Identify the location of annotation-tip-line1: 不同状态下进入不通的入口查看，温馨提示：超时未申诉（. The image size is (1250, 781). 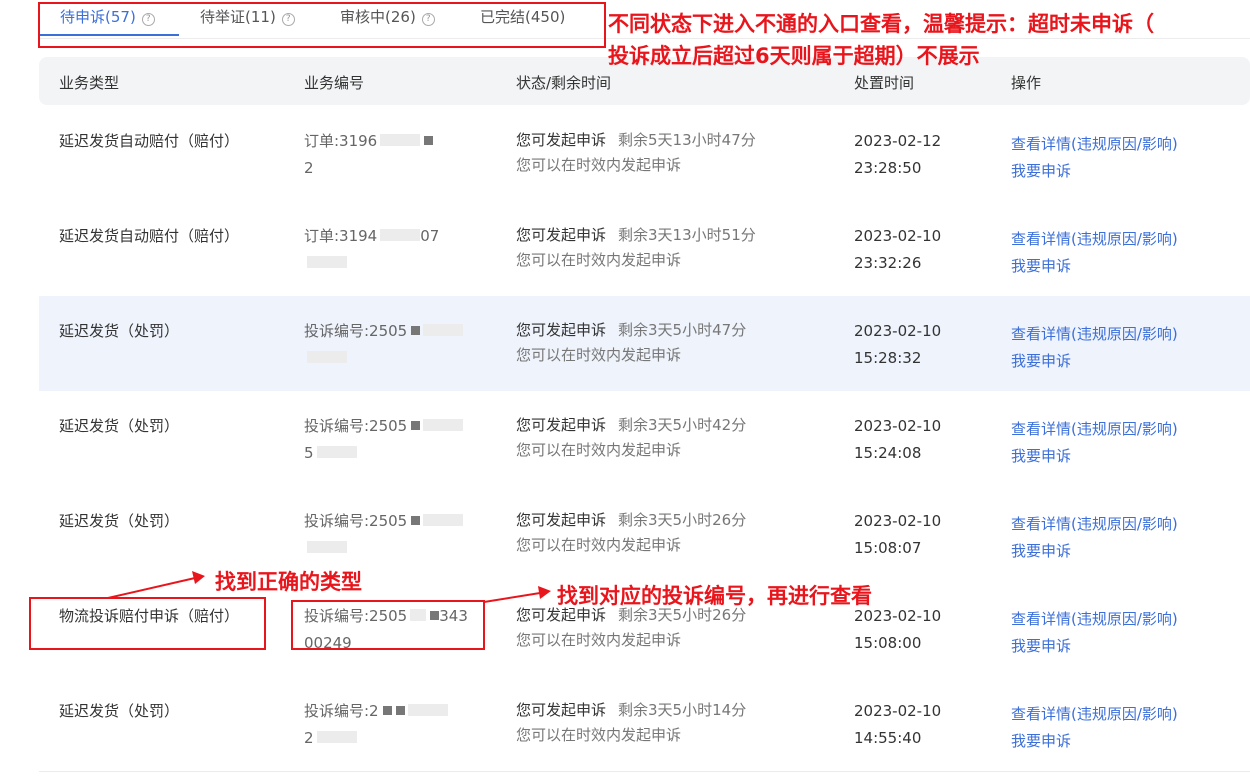
(881, 24).